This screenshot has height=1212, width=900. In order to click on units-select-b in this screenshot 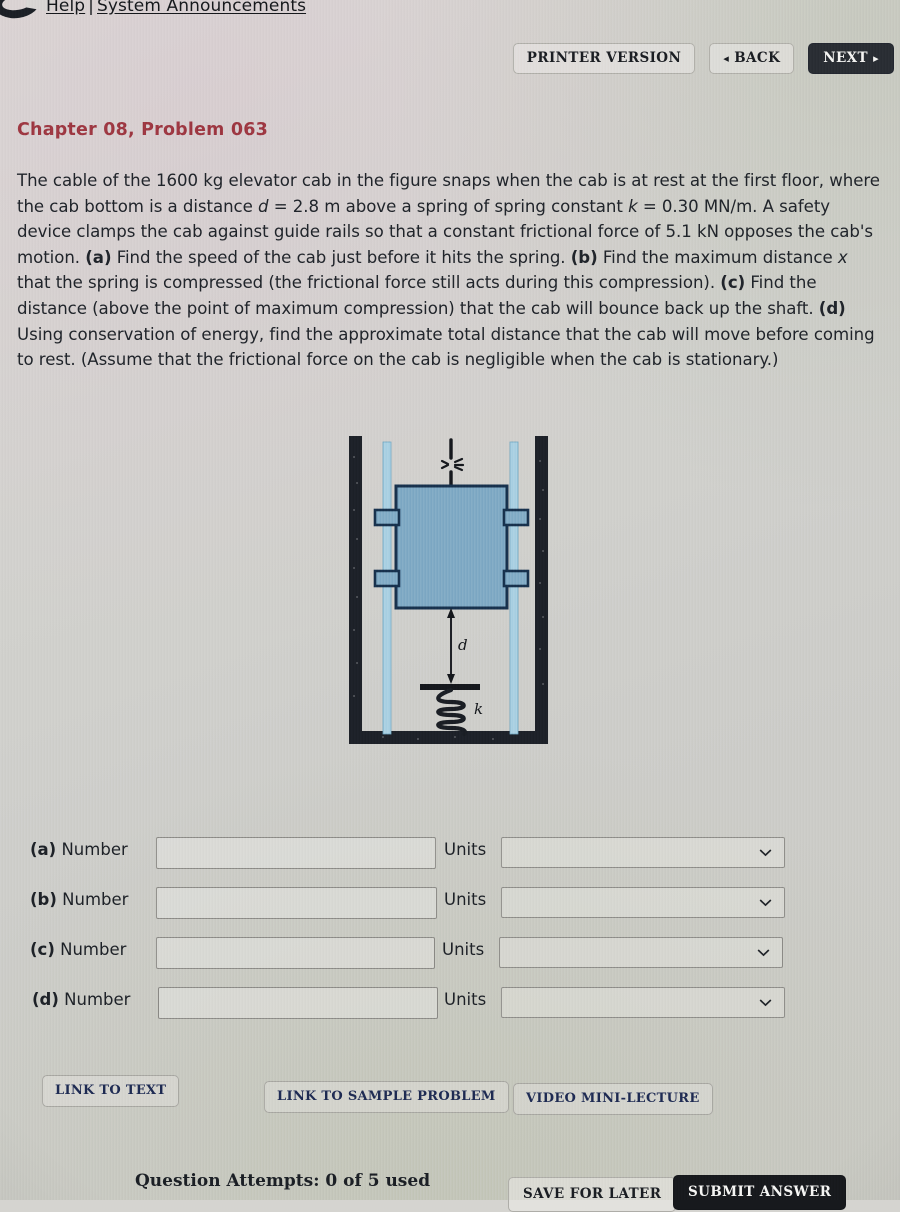, I will do `click(643, 902)`.